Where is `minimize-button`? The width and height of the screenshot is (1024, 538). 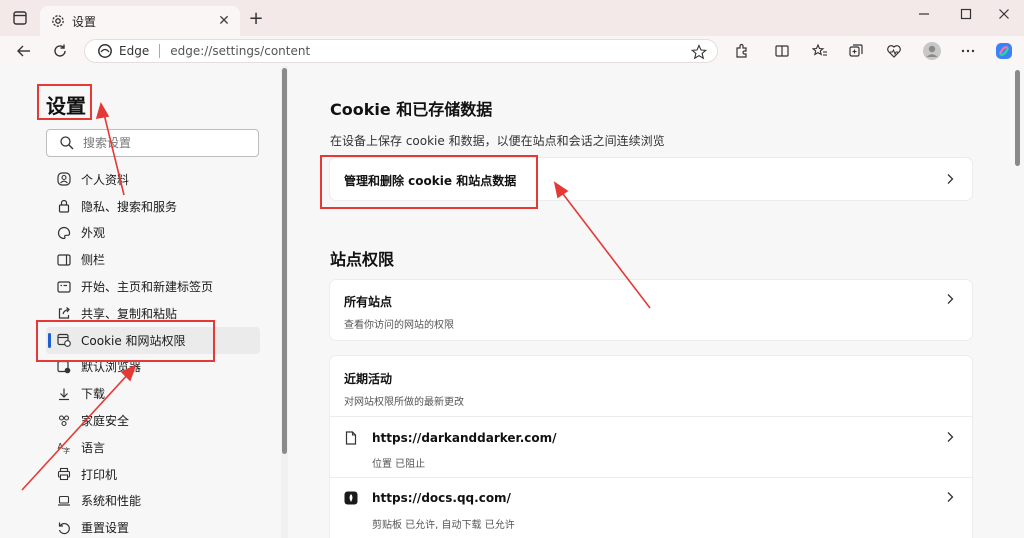 minimize-button is located at coordinates (924, 14).